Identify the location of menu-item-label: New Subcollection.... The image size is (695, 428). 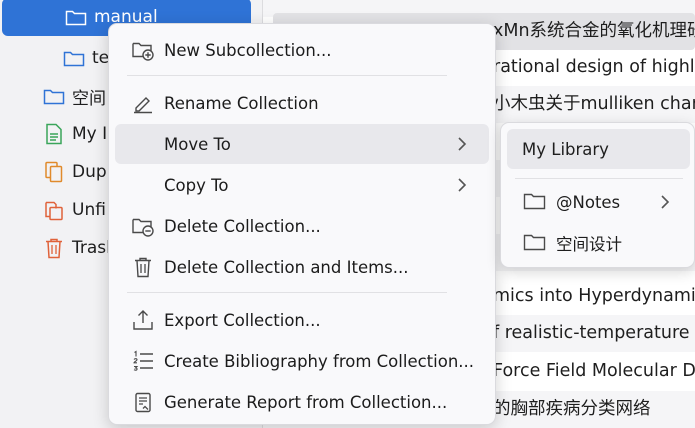
(248, 50).